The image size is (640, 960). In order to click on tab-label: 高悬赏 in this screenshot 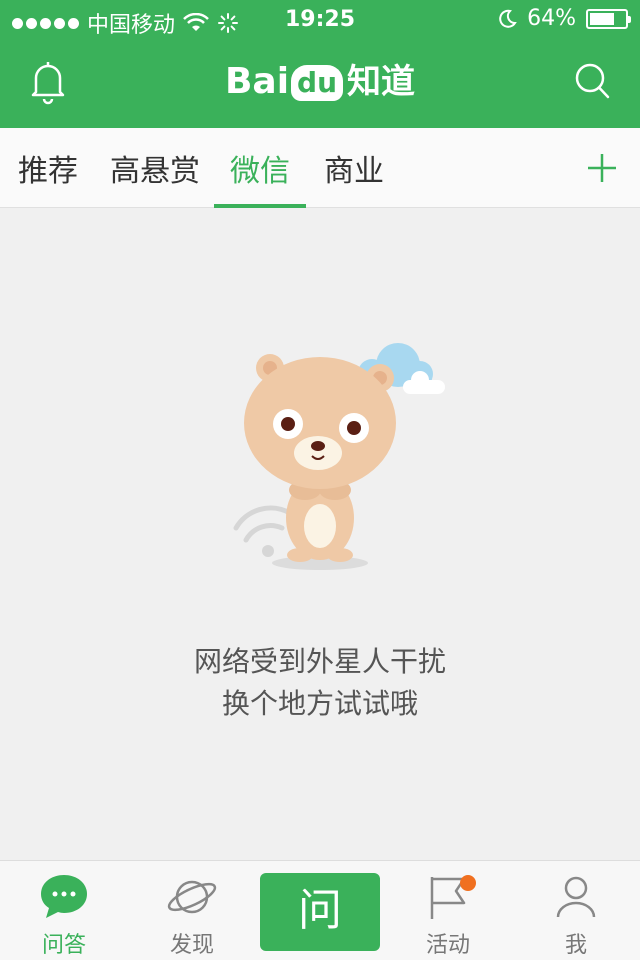, I will do `click(155, 171)`.